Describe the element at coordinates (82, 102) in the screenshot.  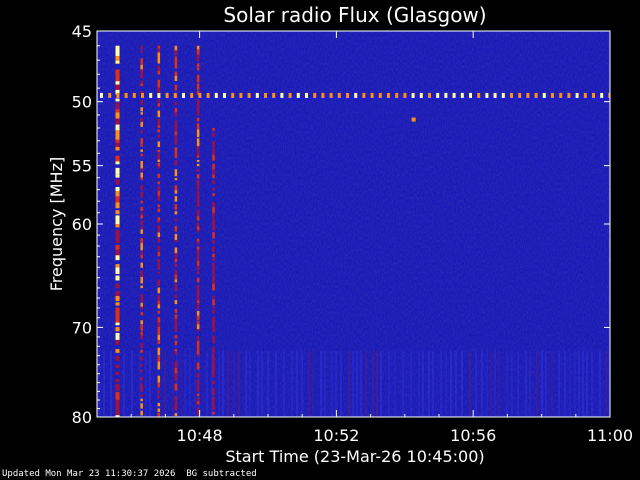
I see `y-tick-label: 50` at that location.